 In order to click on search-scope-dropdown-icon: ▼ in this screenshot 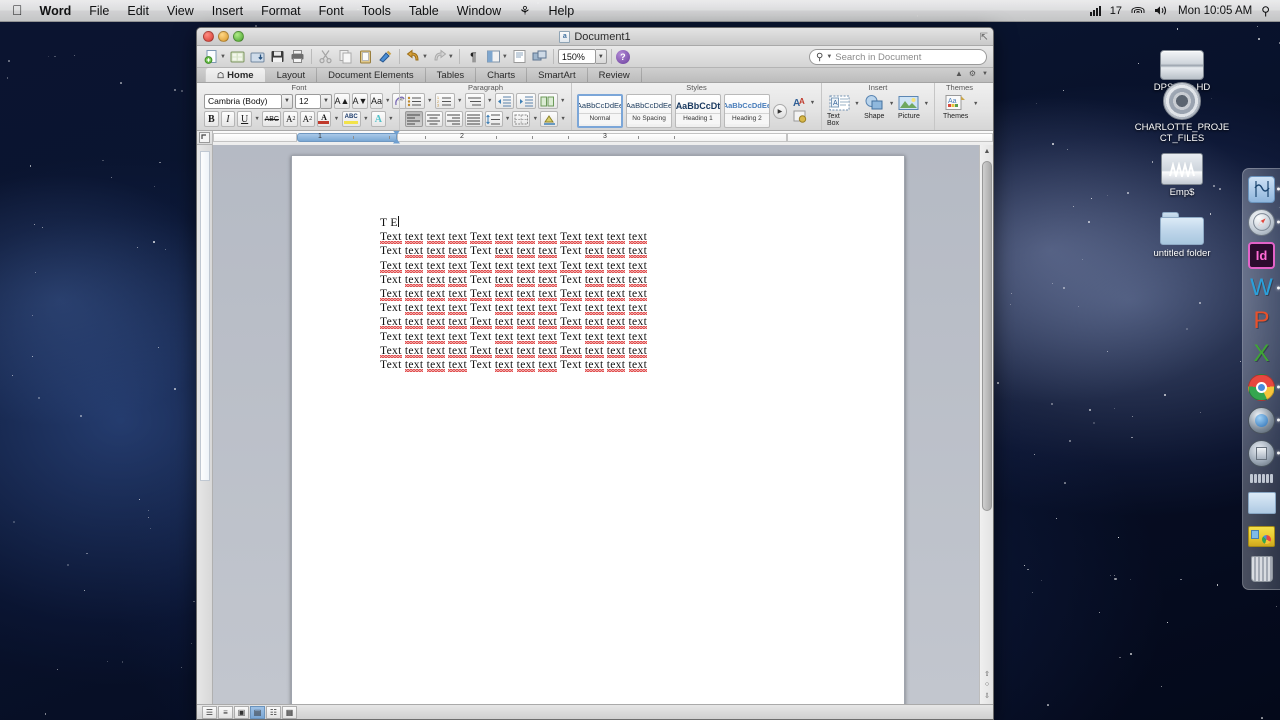, I will do `click(829, 57)`.